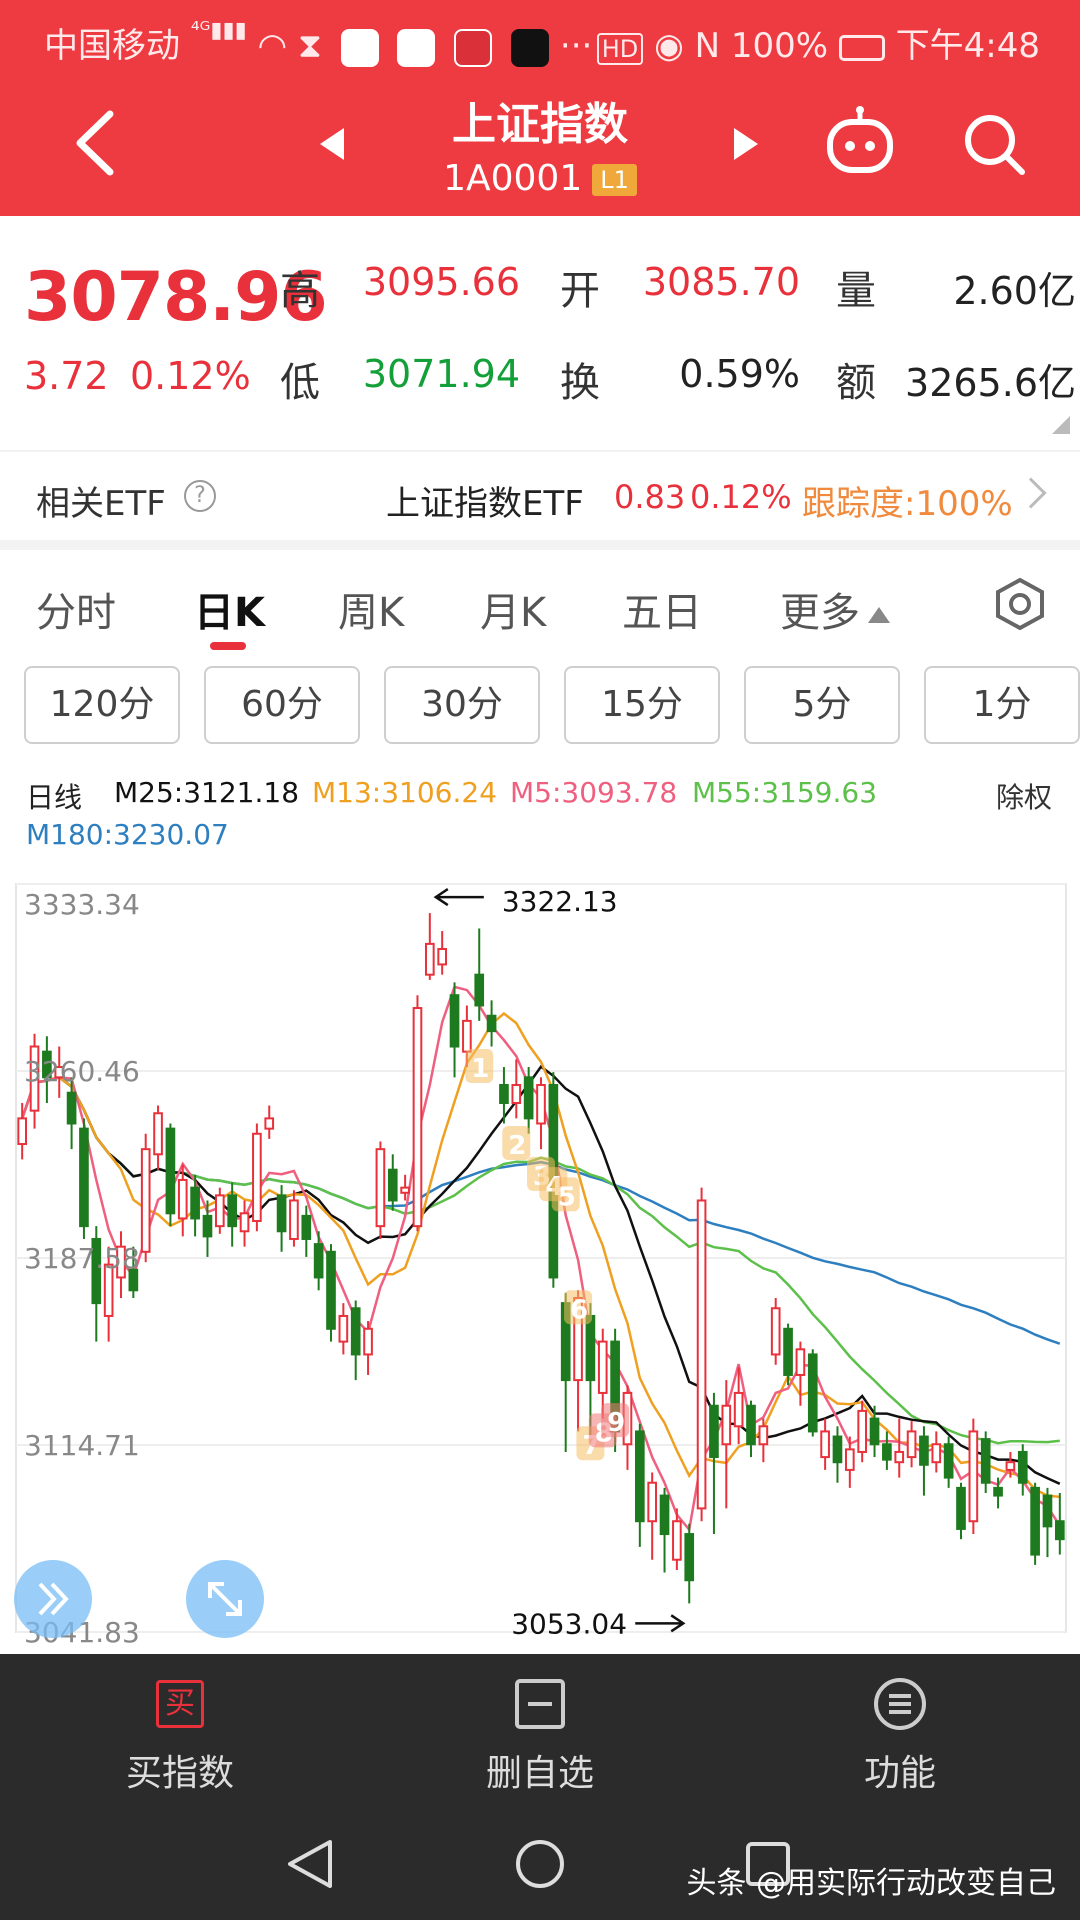 The height and width of the screenshot is (1920, 1080). I want to click on low-value: 3071.94, so click(441, 374).